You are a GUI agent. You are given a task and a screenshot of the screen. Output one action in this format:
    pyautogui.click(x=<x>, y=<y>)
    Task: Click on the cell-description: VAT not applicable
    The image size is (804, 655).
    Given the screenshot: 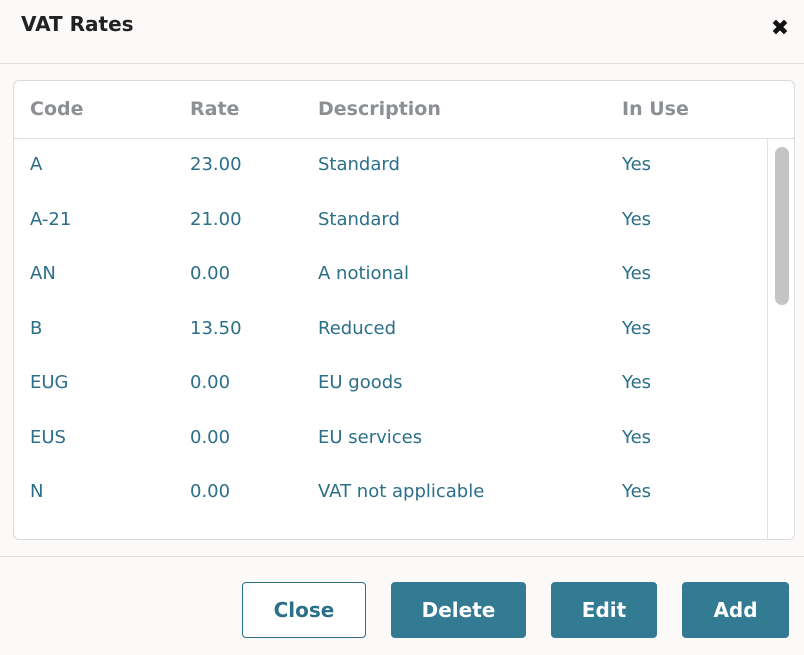 What is the action you would take?
    pyautogui.click(x=401, y=491)
    